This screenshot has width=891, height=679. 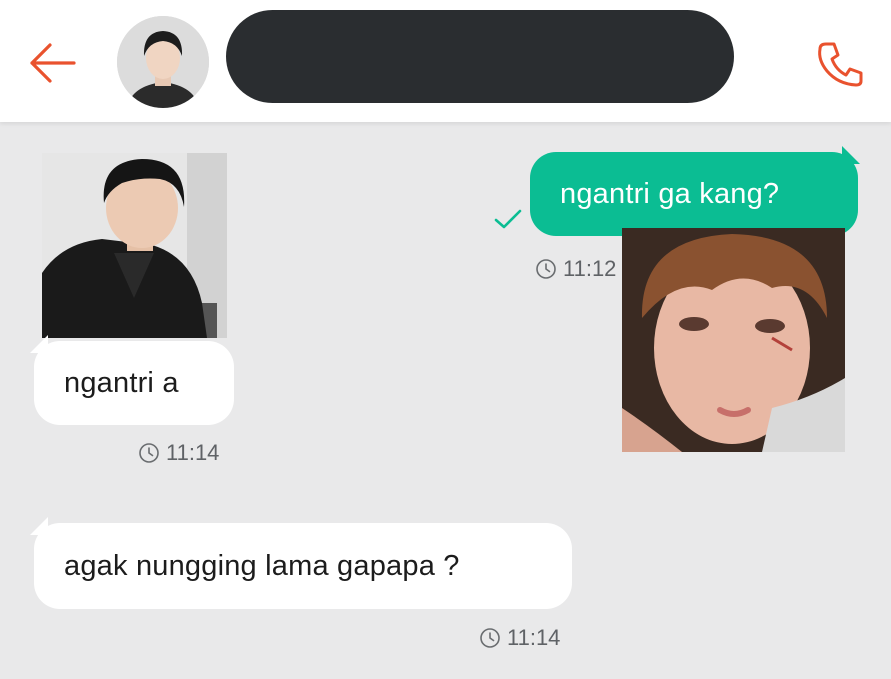 I want to click on incoming-photo, so click(x=134, y=245).